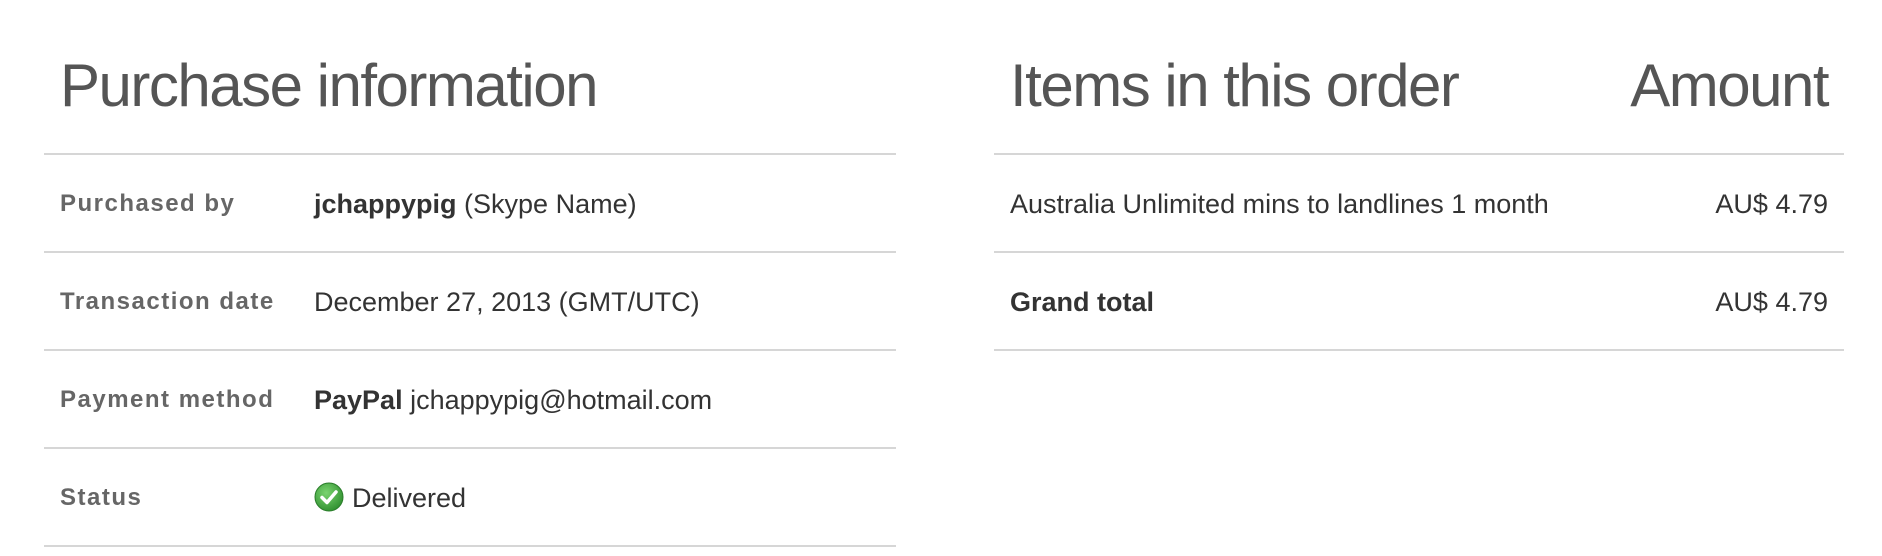 Image resolution: width=1882 pixels, height=556 pixels. What do you see at coordinates (470, 498) in the screenshot?
I see `status-row: Status Delivered` at bounding box center [470, 498].